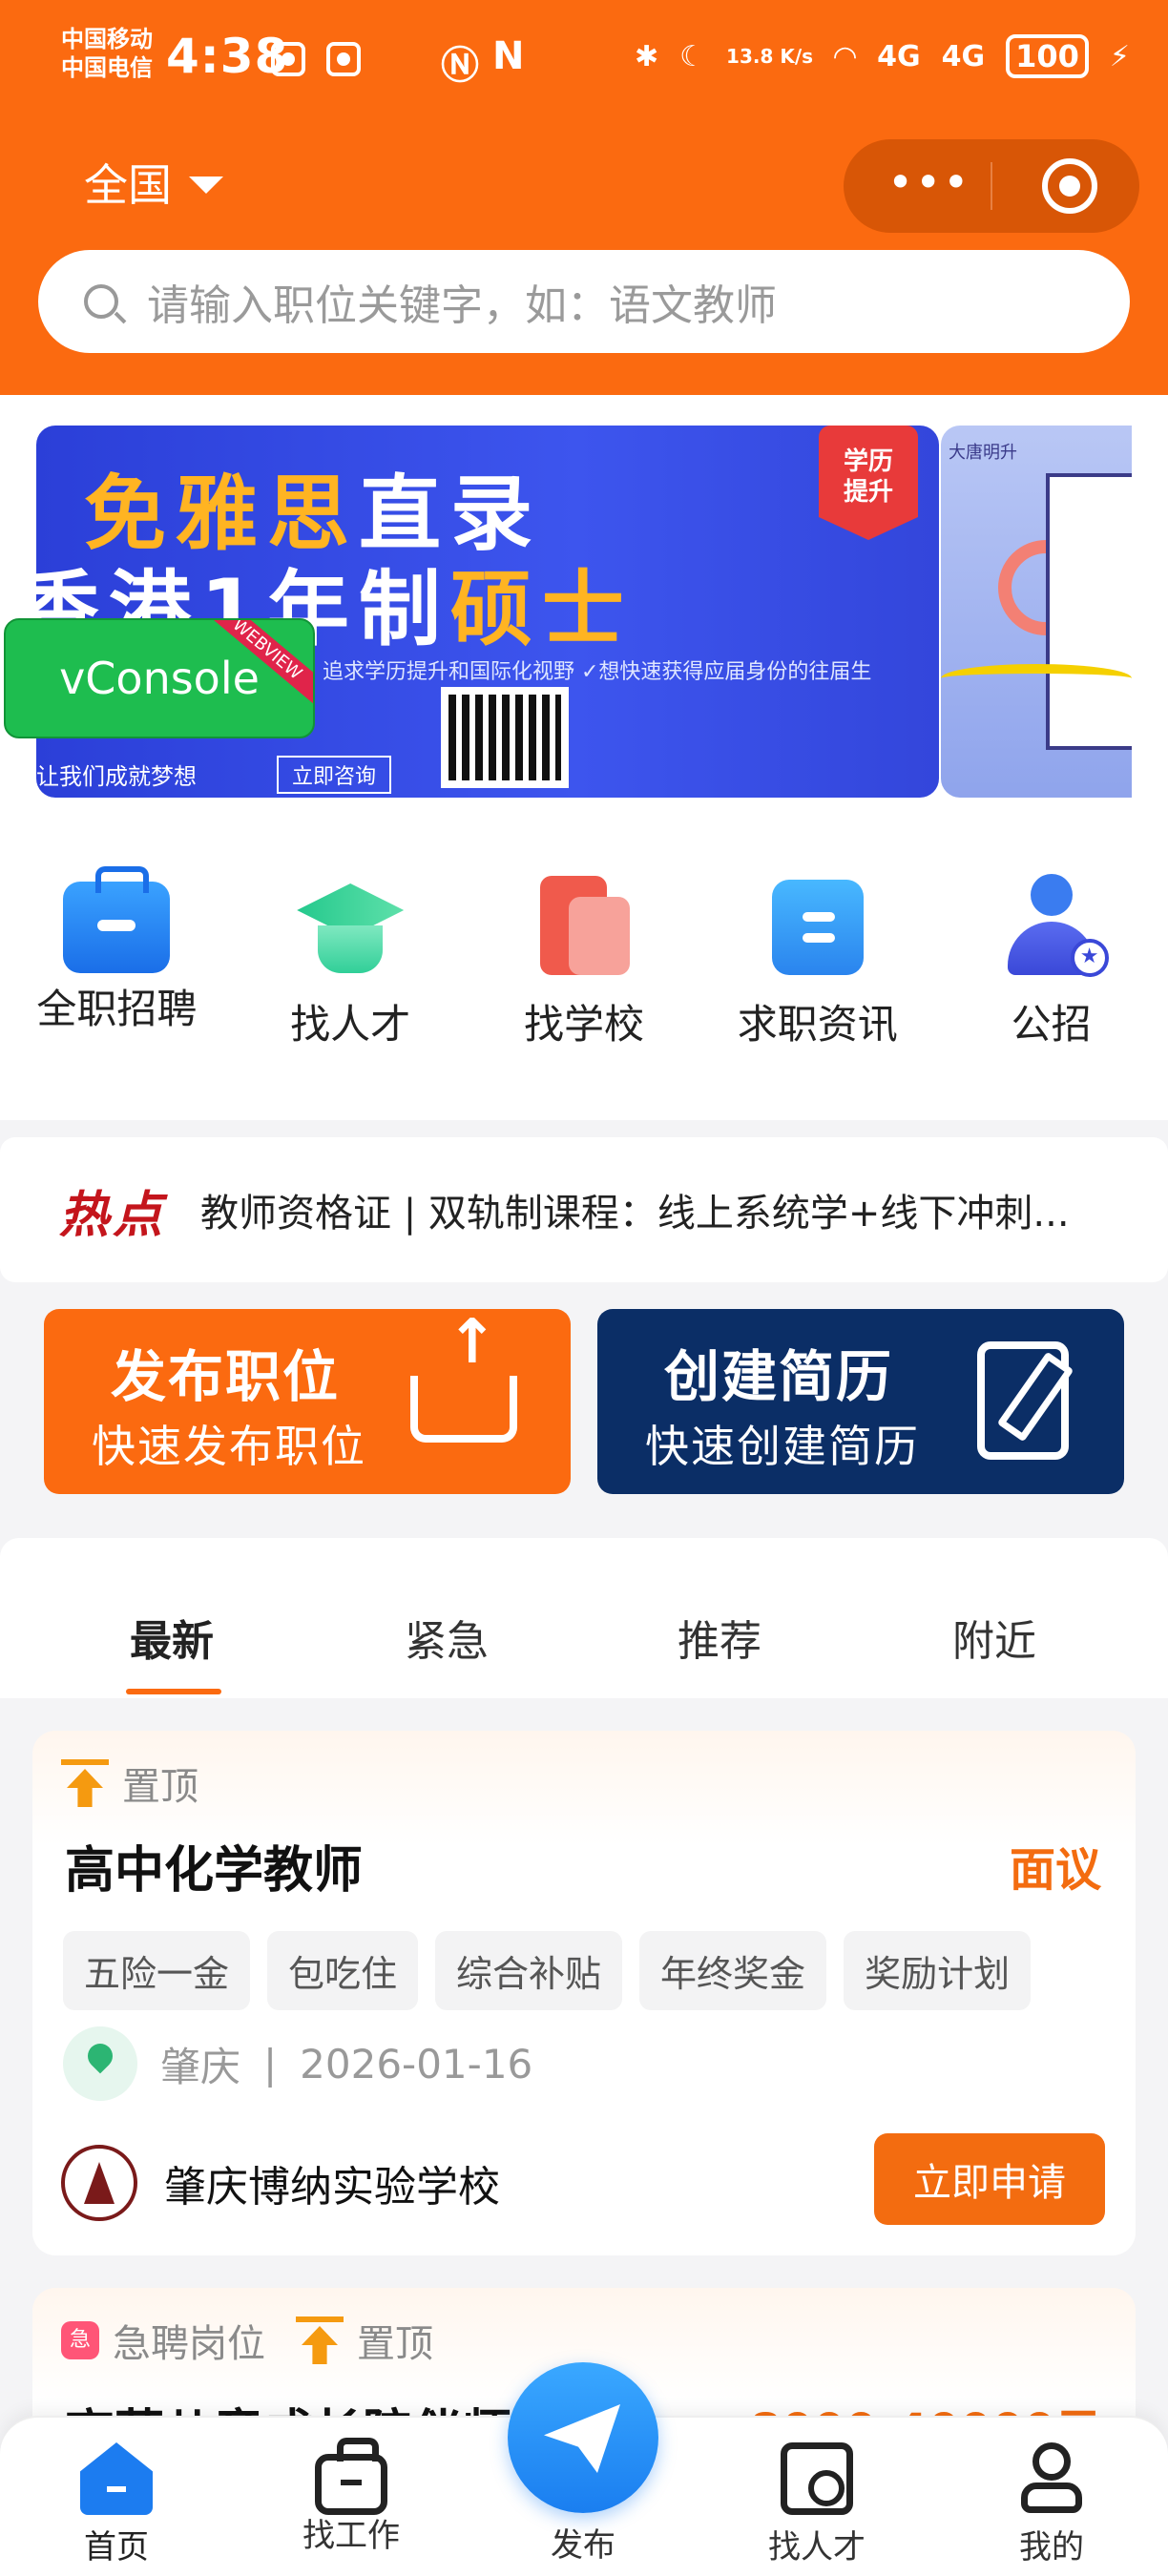 This screenshot has width=1168, height=2576. What do you see at coordinates (692, 56) in the screenshot?
I see `moon-icon: ☾` at bounding box center [692, 56].